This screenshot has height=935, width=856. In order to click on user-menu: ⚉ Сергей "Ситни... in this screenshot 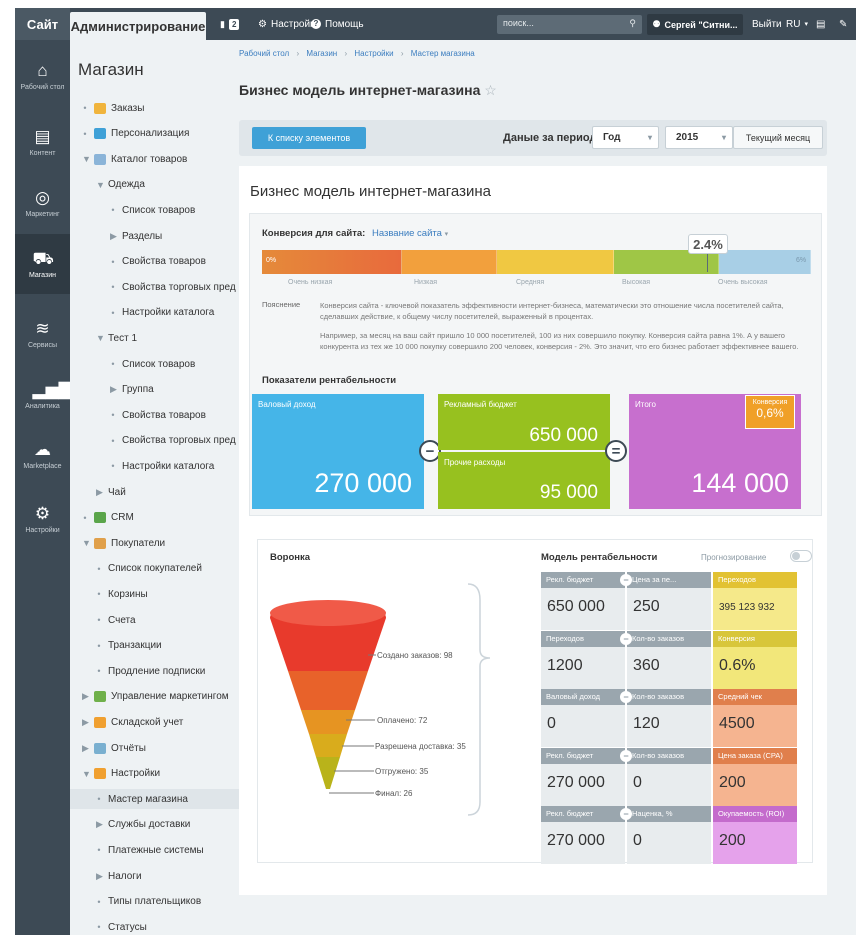, I will do `click(695, 24)`.